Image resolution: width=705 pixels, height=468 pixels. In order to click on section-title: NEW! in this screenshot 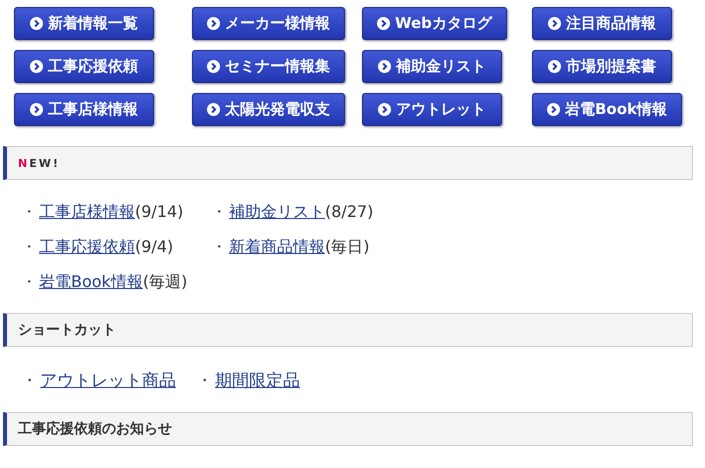, I will do `click(39, 163)`.